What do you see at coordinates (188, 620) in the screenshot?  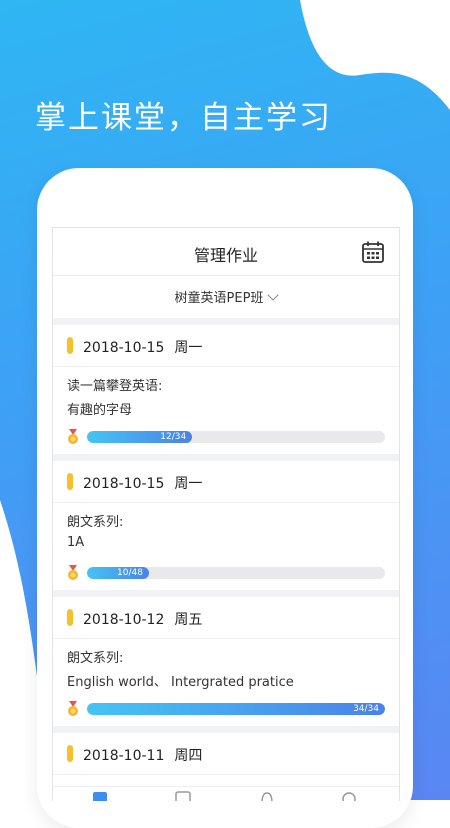 I see `assignment-weekday: 周五` at bounding box center [188, 620].